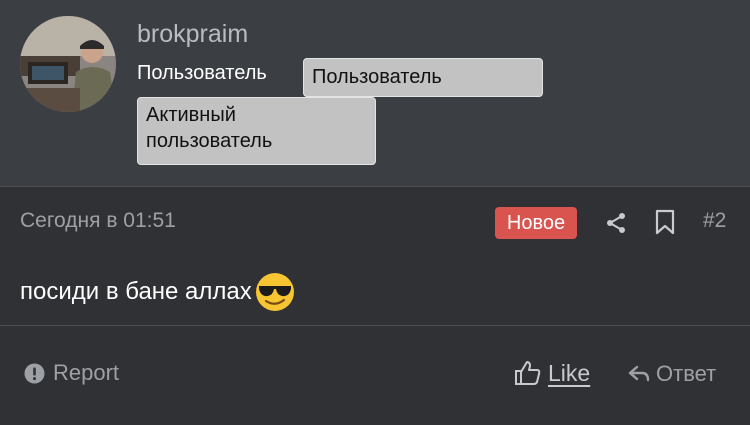 This screenshot has width=750, height=425. I want to click on bookmark-icon, so click(665, 222).